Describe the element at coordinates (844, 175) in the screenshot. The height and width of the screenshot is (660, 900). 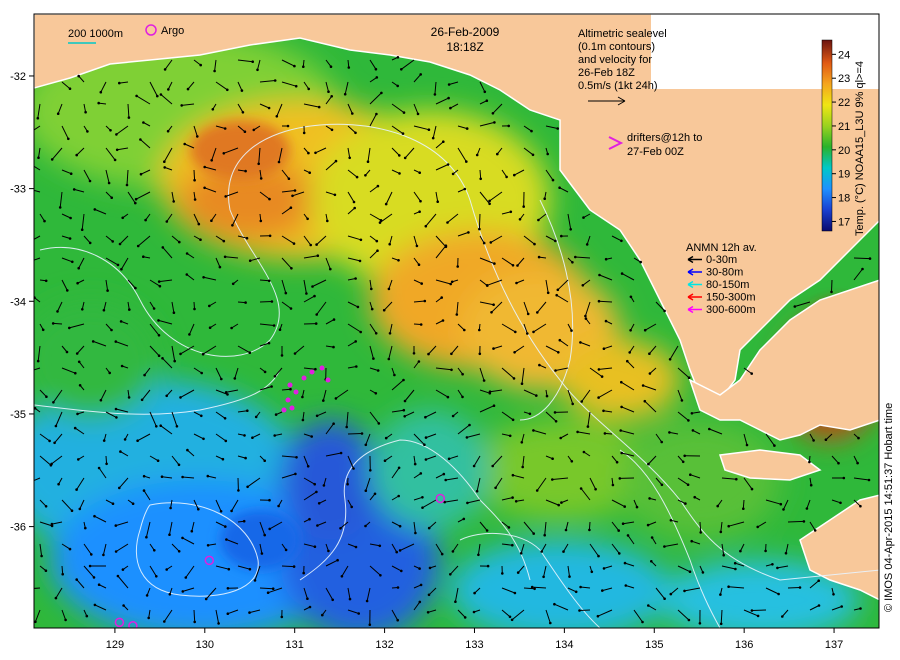
I see `colorbar-tick-label: 19` at that location.